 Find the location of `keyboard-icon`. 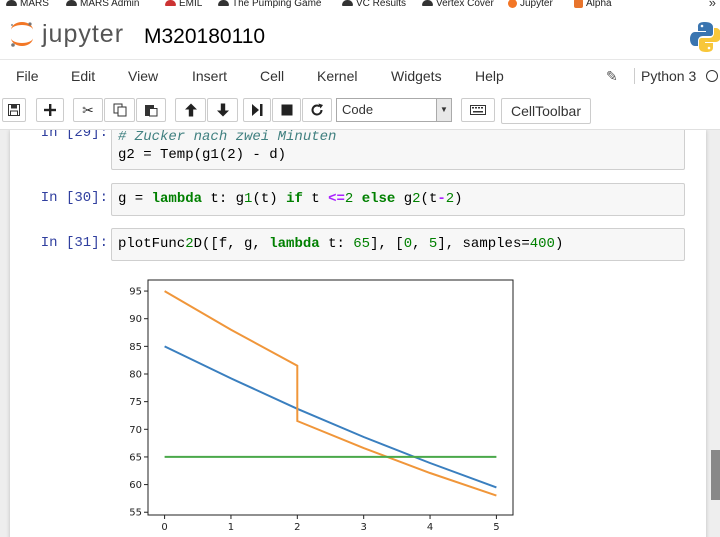

keyboard-icon is located at coordinates (478, 110).